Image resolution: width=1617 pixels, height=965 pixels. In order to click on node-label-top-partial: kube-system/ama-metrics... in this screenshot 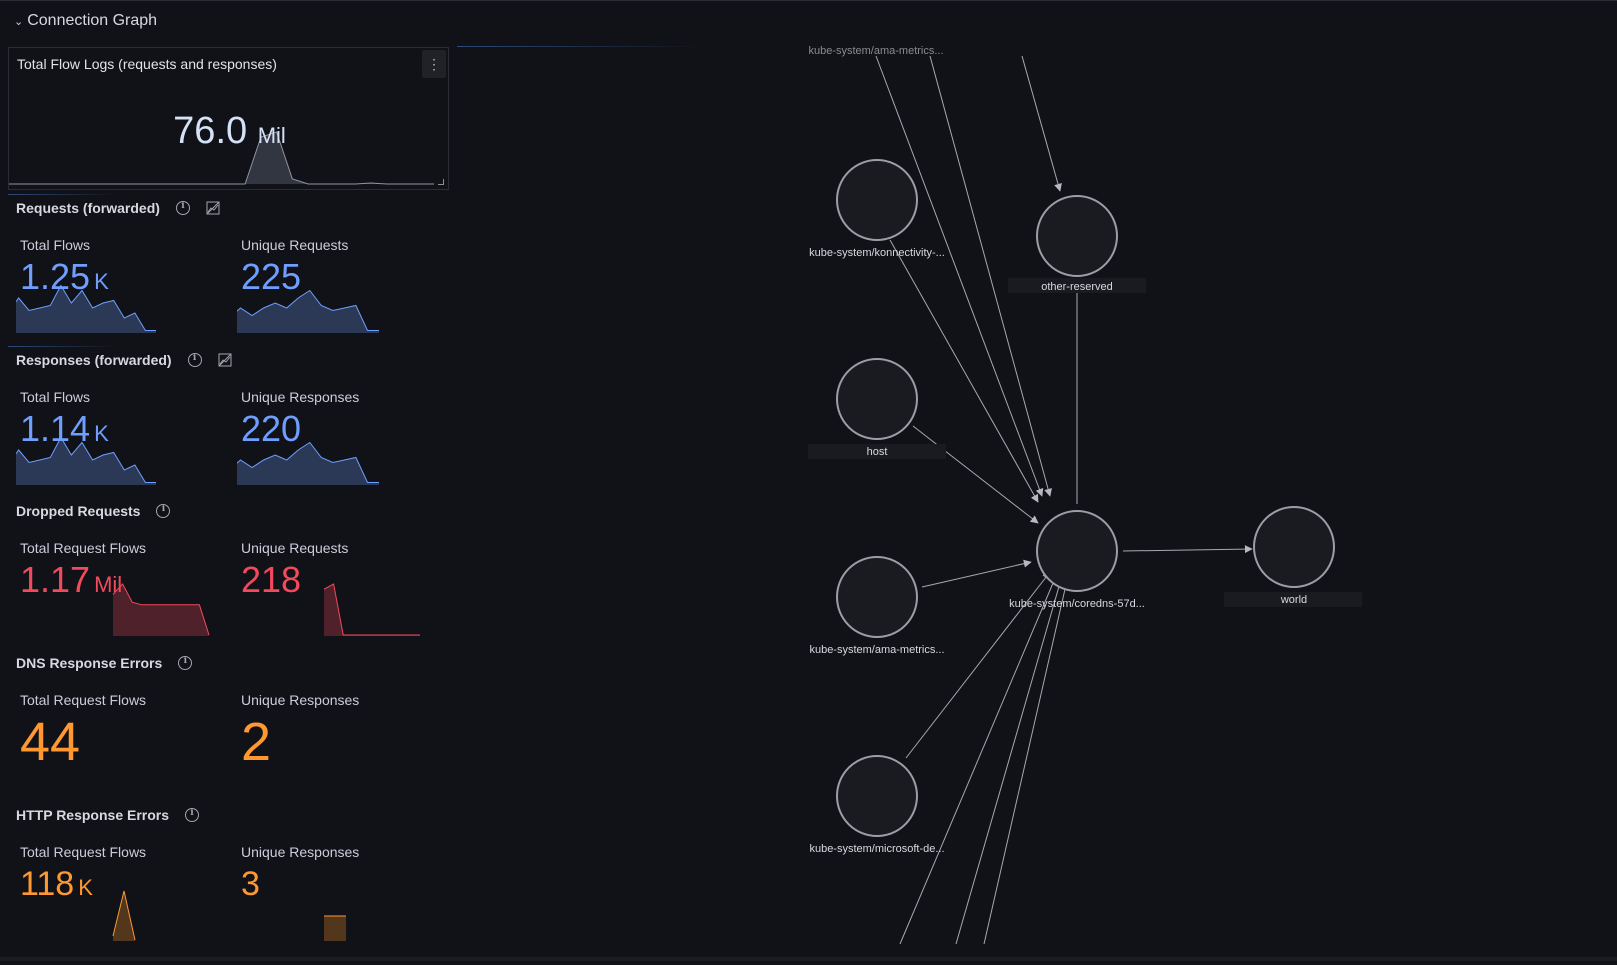, I will do `click(875, 51)`.